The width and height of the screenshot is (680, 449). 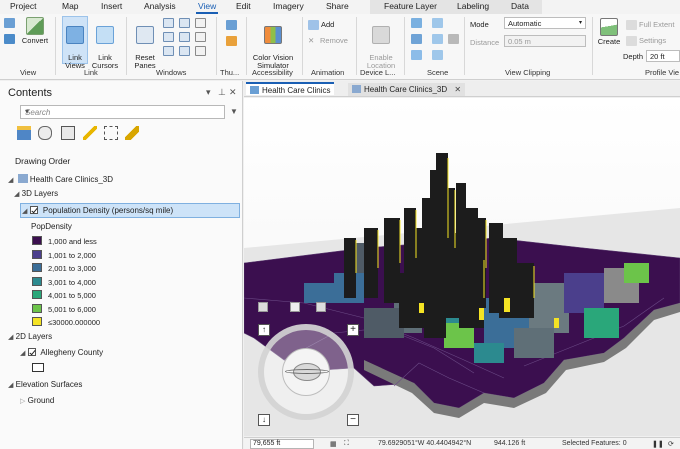 I want to click on refresh-icon: ⟳, so click(x=671, y=444).